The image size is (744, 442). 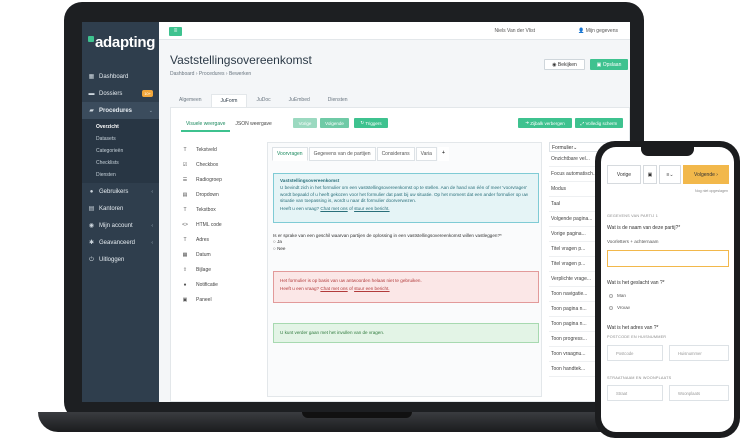 What do you see at coordinates (667, 151) in the screenshot?
I see `phone-notch` at bounding box center [667, 151].